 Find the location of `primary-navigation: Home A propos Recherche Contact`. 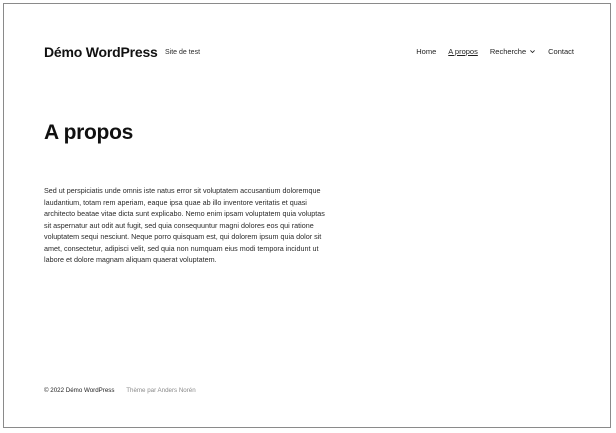

primary-navigation: Home A propos Recherche Contact is located at coordinates (495, 51).